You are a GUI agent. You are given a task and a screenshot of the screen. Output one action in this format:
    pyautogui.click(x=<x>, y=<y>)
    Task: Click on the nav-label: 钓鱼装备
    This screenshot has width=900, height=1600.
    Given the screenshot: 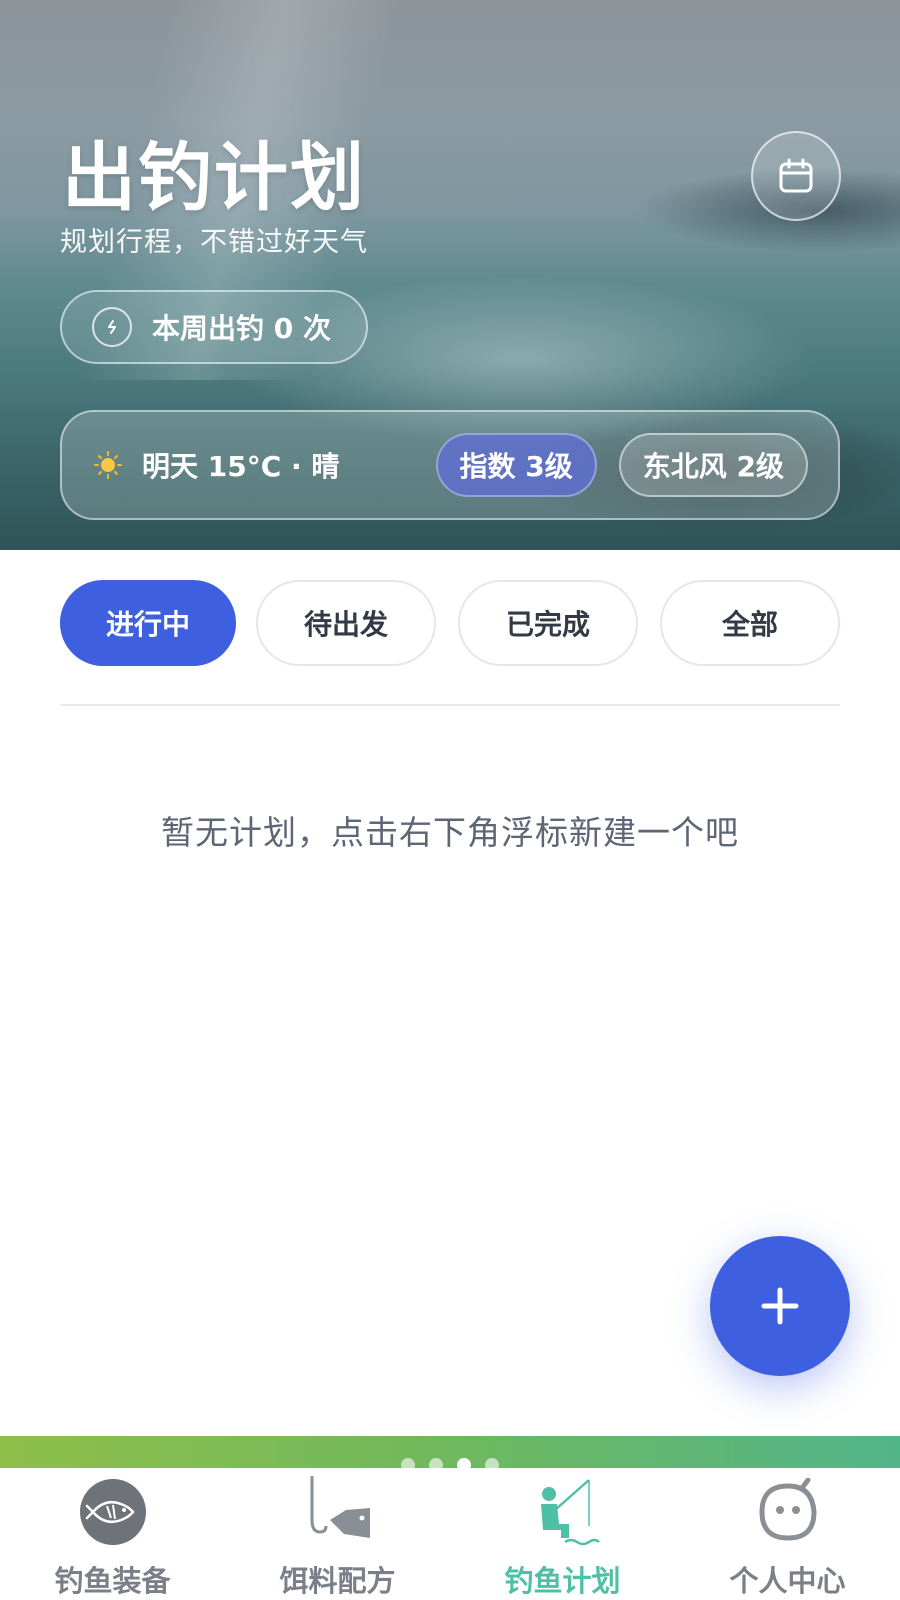 What is the action you would take?
    pyautogui.click(x=112, y=1581)
    